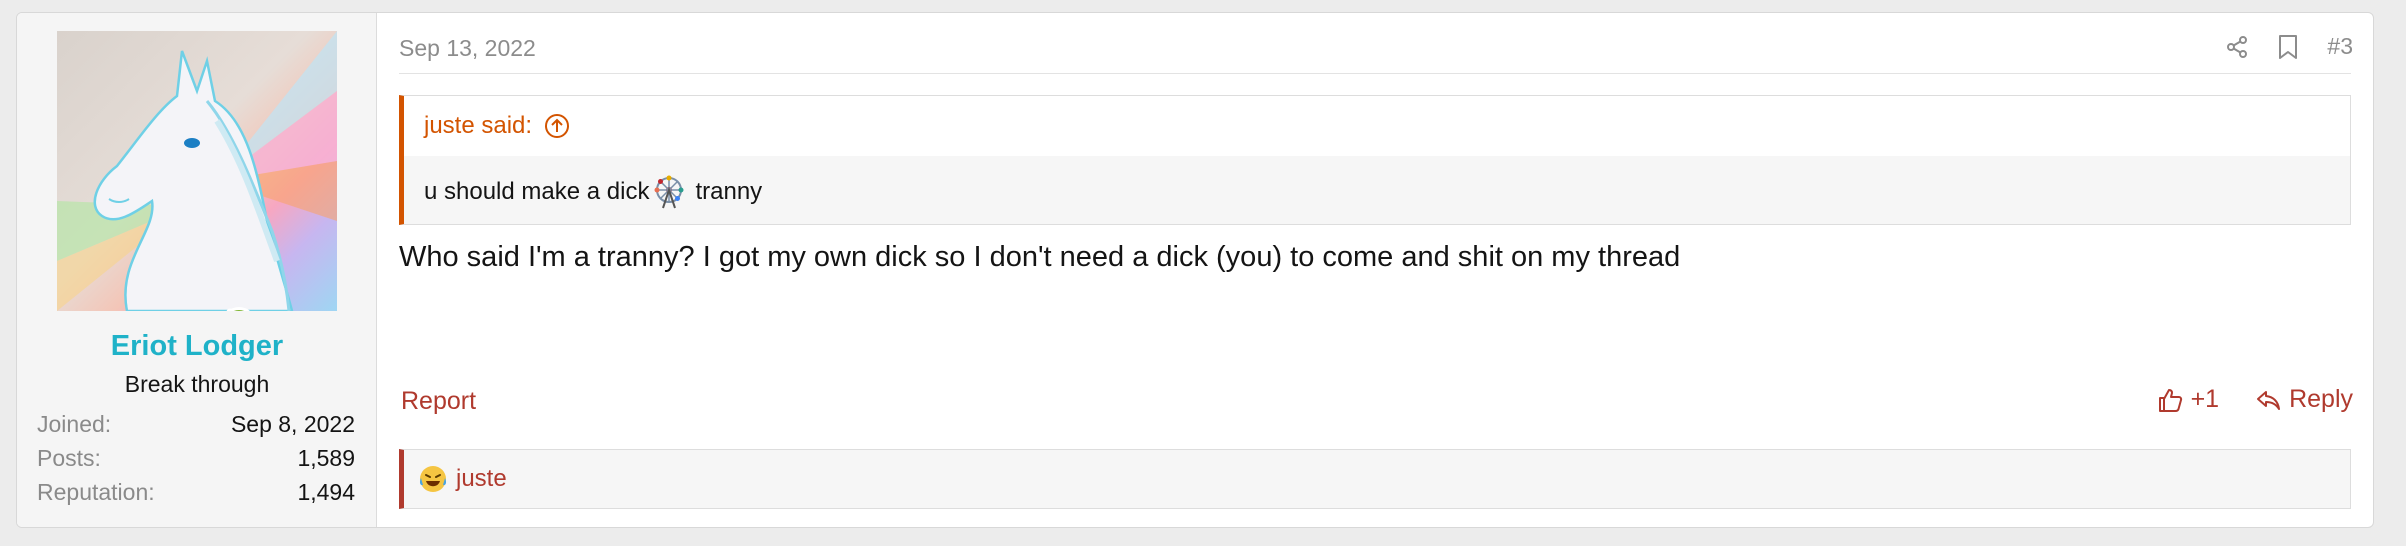  Describe the element at coordinates (1375, 479) in the screenshot. I see `reactions-bar: juste` at that location.